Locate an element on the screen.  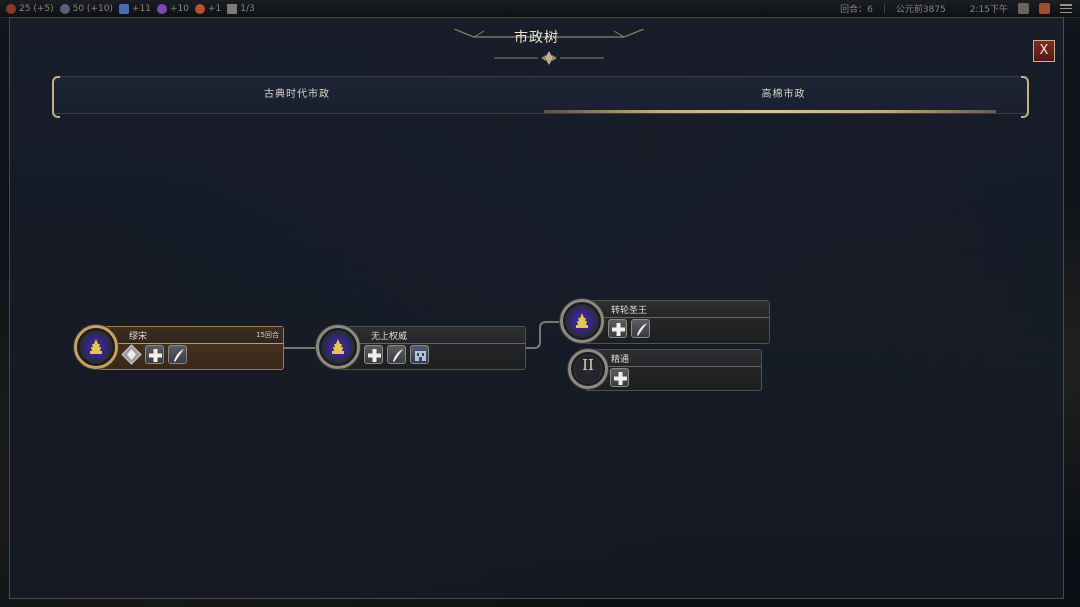
civic-name: 缪宋 is located at coordinates (138, 337).